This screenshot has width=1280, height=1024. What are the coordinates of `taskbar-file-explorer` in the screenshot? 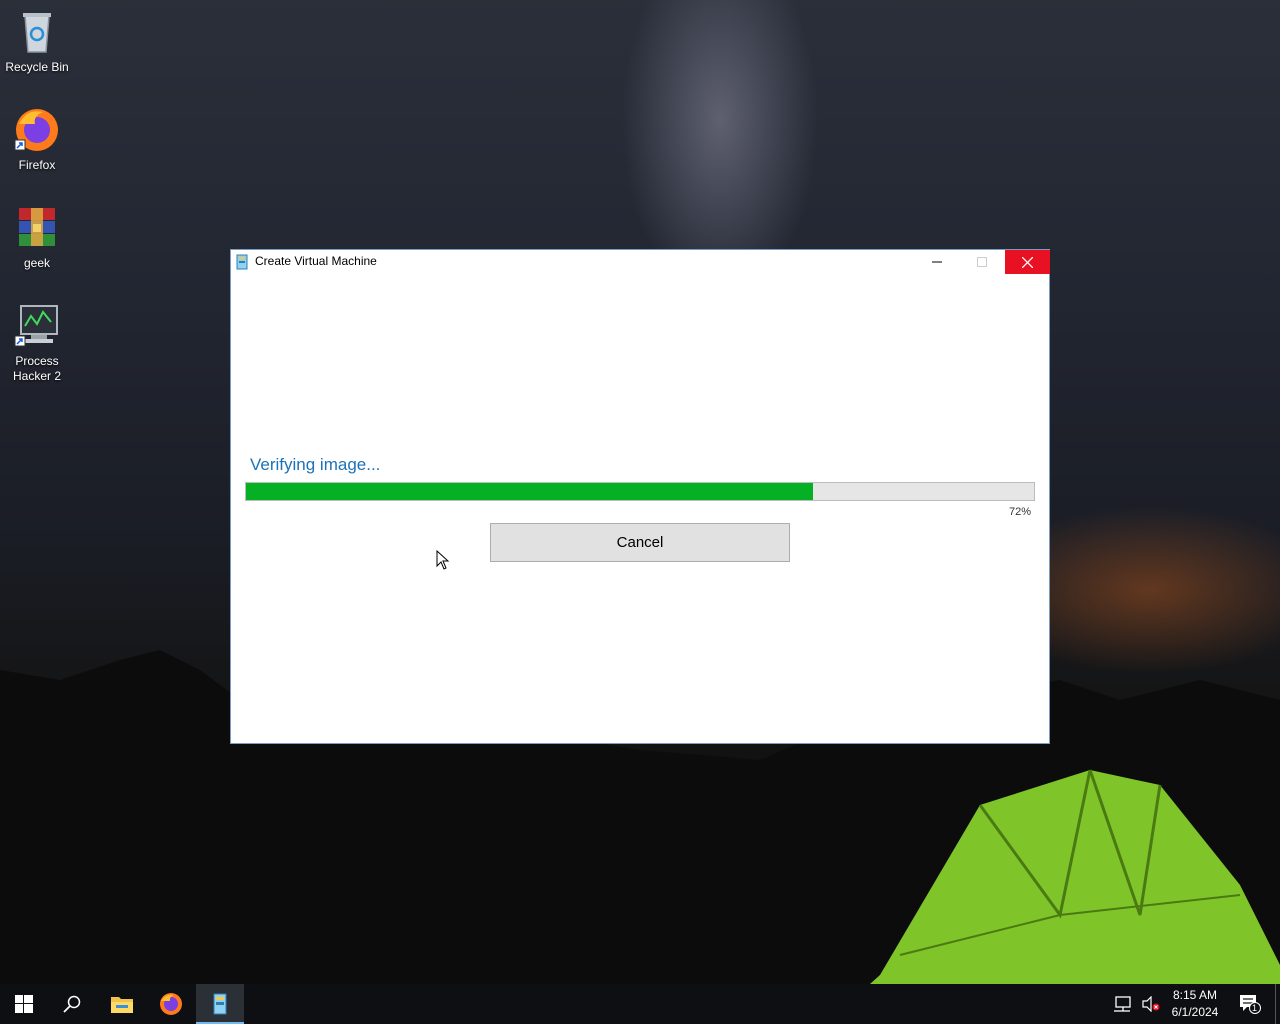 It's located at (122, 1004).